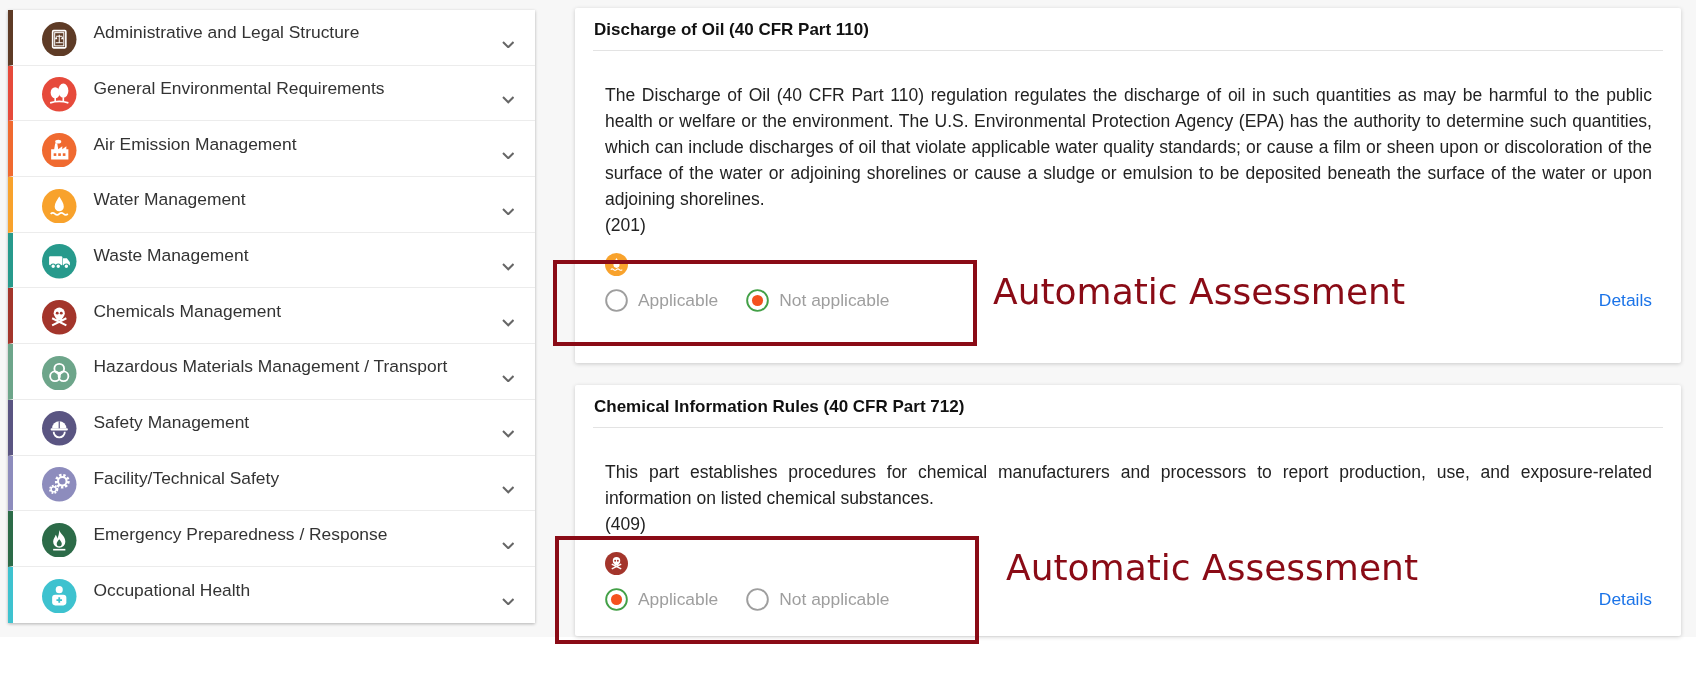 This screenshot has height=680, width=1696. I want to click on category-accordion-header: Occupational Health, so click(271, 594).